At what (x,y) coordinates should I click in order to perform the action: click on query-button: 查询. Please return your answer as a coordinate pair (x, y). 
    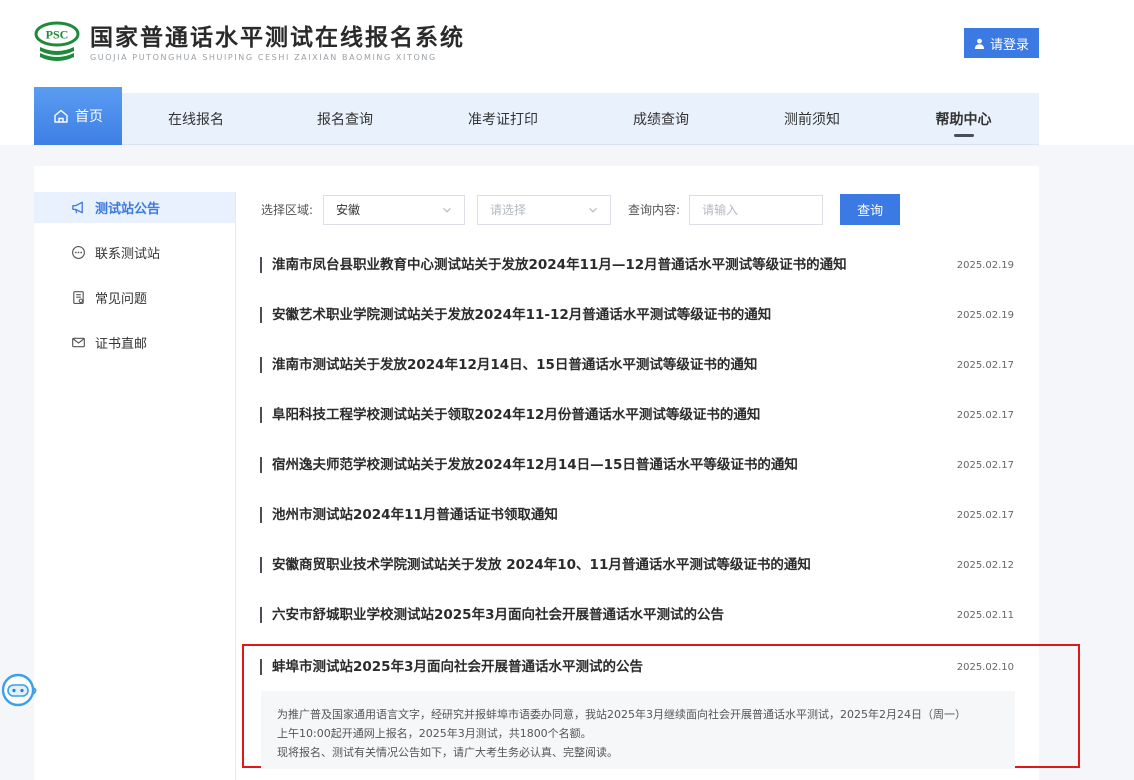
    Looking at the image, I should click on (870, 209).